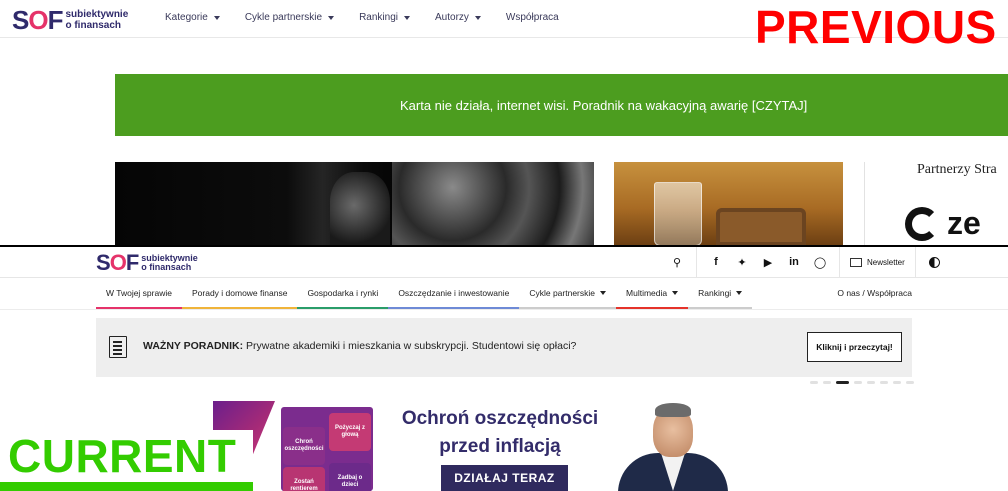  Describe the element at coordinates (922, 223) in the screenshot. I see `partner-logo-icon` at that location.